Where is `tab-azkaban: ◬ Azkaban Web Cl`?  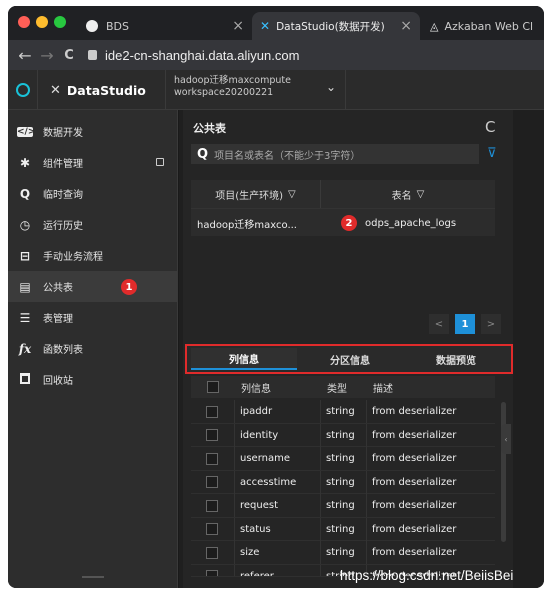 tab-azkaban: ◬ Azkaban Web Cl is located at coordinates (483, 26).